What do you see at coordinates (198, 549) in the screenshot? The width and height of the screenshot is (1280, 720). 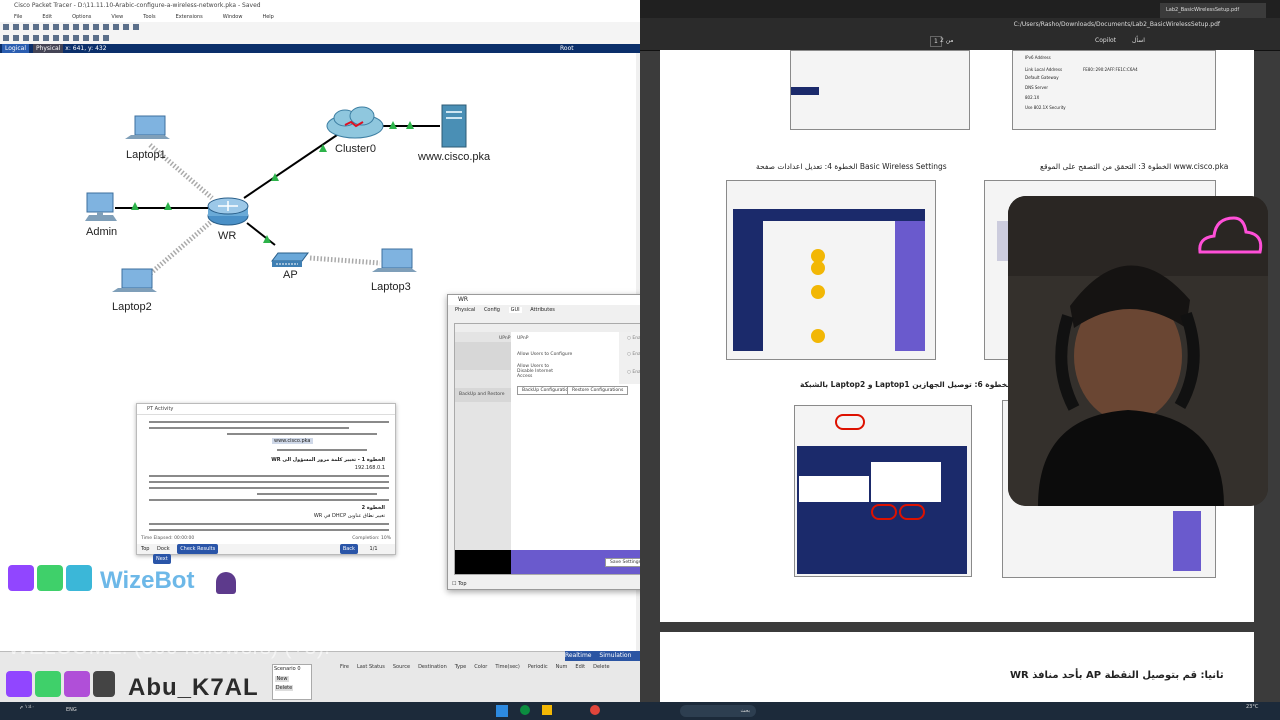 I see `check-results-button: Check Results` at bounding box center [198, 549].